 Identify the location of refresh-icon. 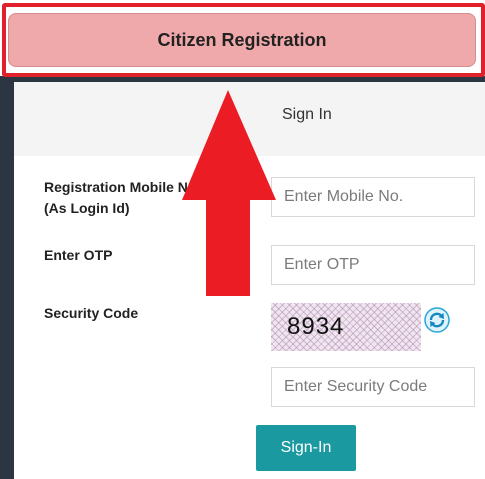
(437, 320).